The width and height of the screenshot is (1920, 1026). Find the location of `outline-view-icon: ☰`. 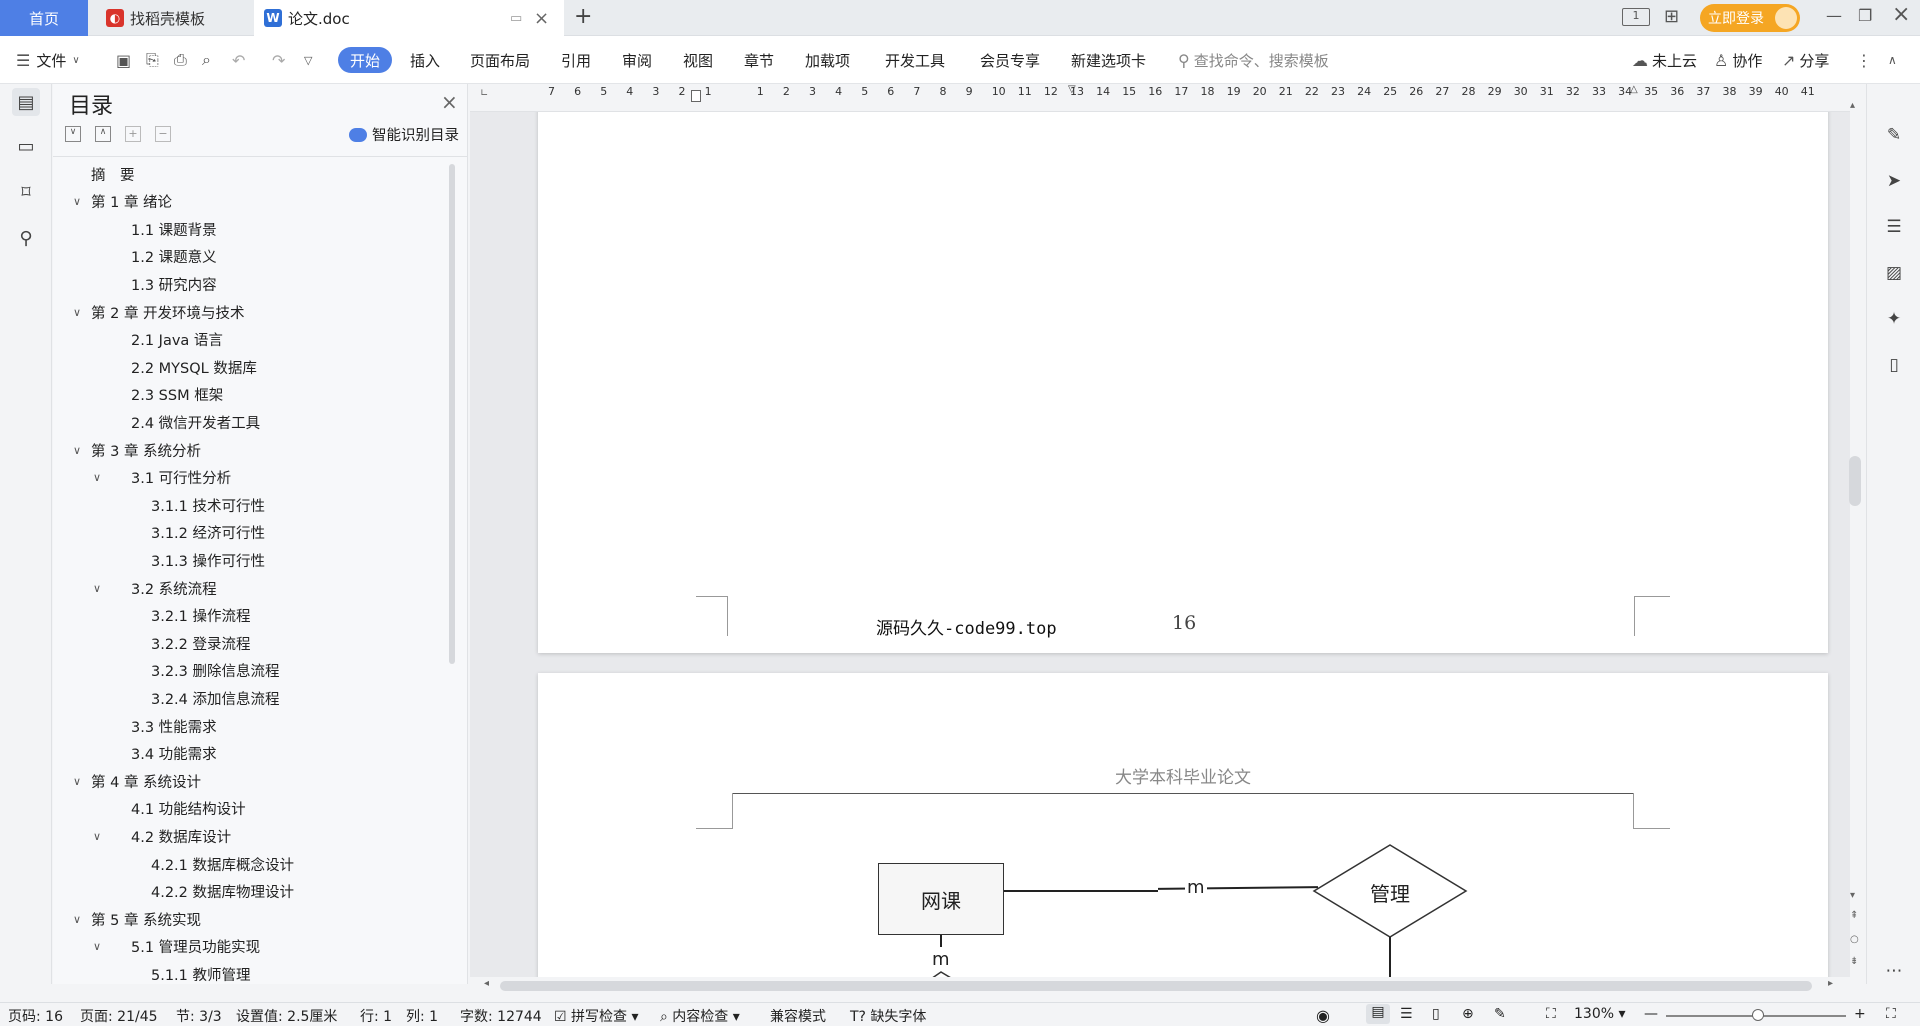

outline-view-icon: ☰ is located at coordinates (1406, 1014).